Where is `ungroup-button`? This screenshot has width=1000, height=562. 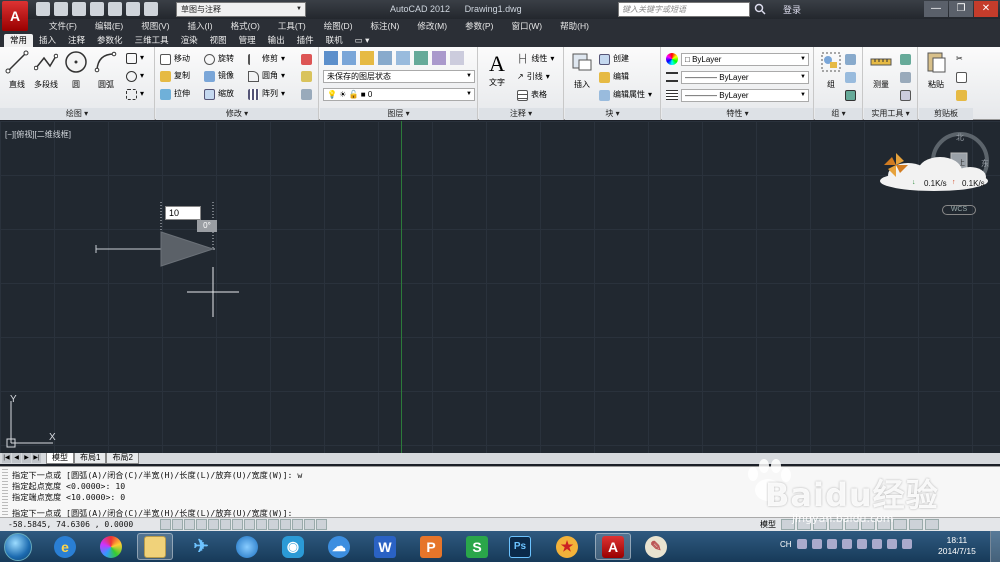 ungroup-button is located at coordinates (850, 59).